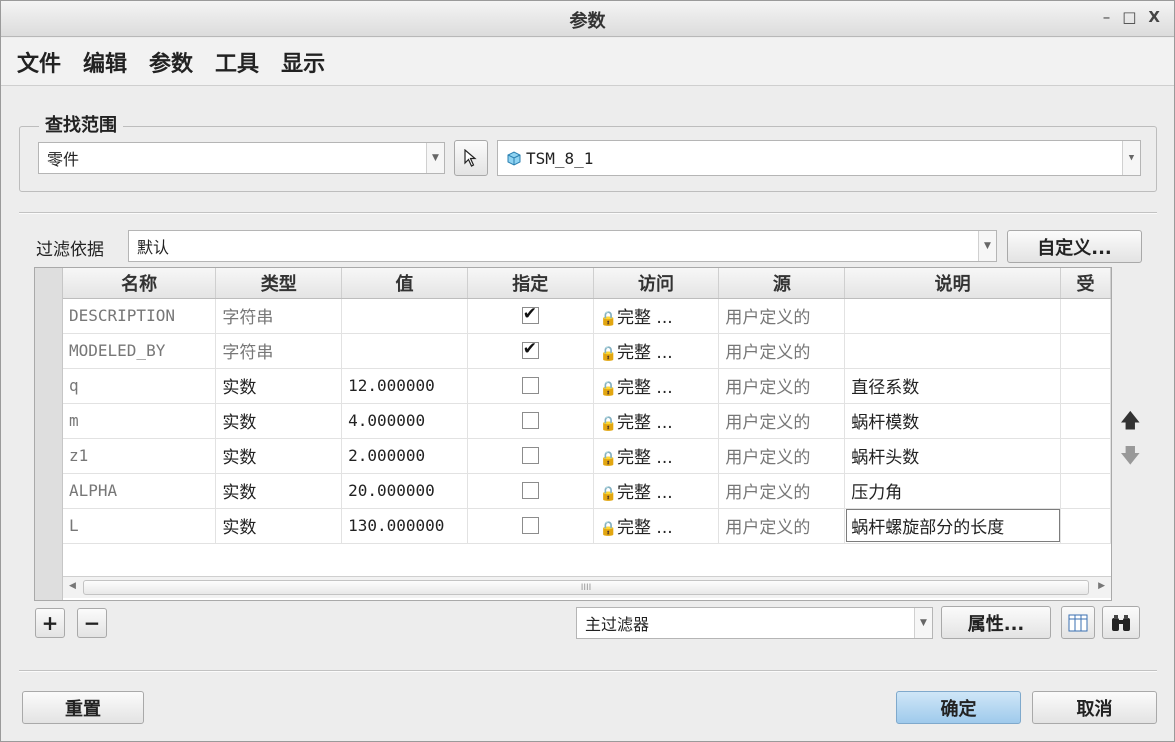 This screenshot has height=742, width=1175. What do you see at coordinates (303, 62) in the screenshot?
I see `menu-display: 显示` at bounding box center [303, 62].